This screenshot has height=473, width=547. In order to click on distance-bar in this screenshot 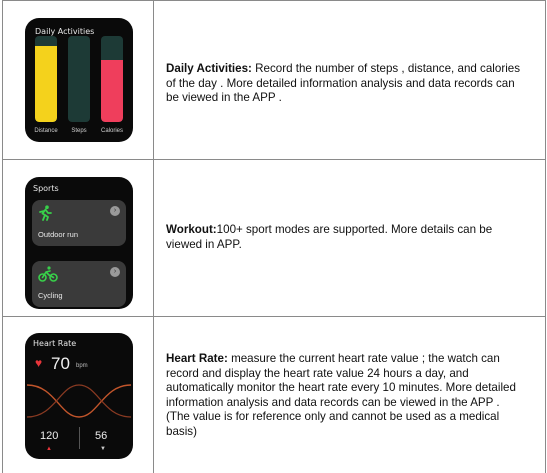, I will do `click(46, 79)`.